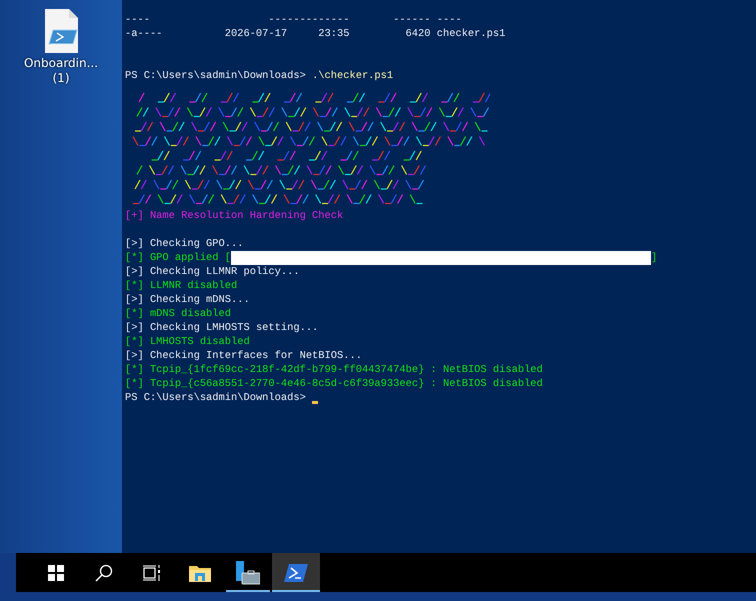  I want to click on script-file-icon, so click(61, 31).